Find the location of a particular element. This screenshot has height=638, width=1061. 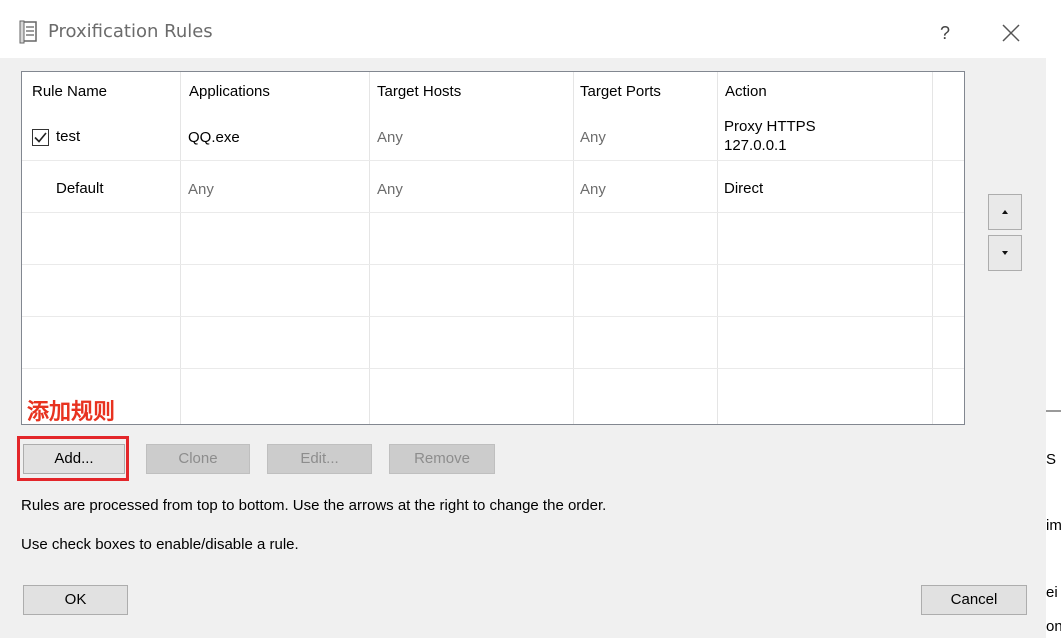

help-button: ? is located at coordinates (945, 33).